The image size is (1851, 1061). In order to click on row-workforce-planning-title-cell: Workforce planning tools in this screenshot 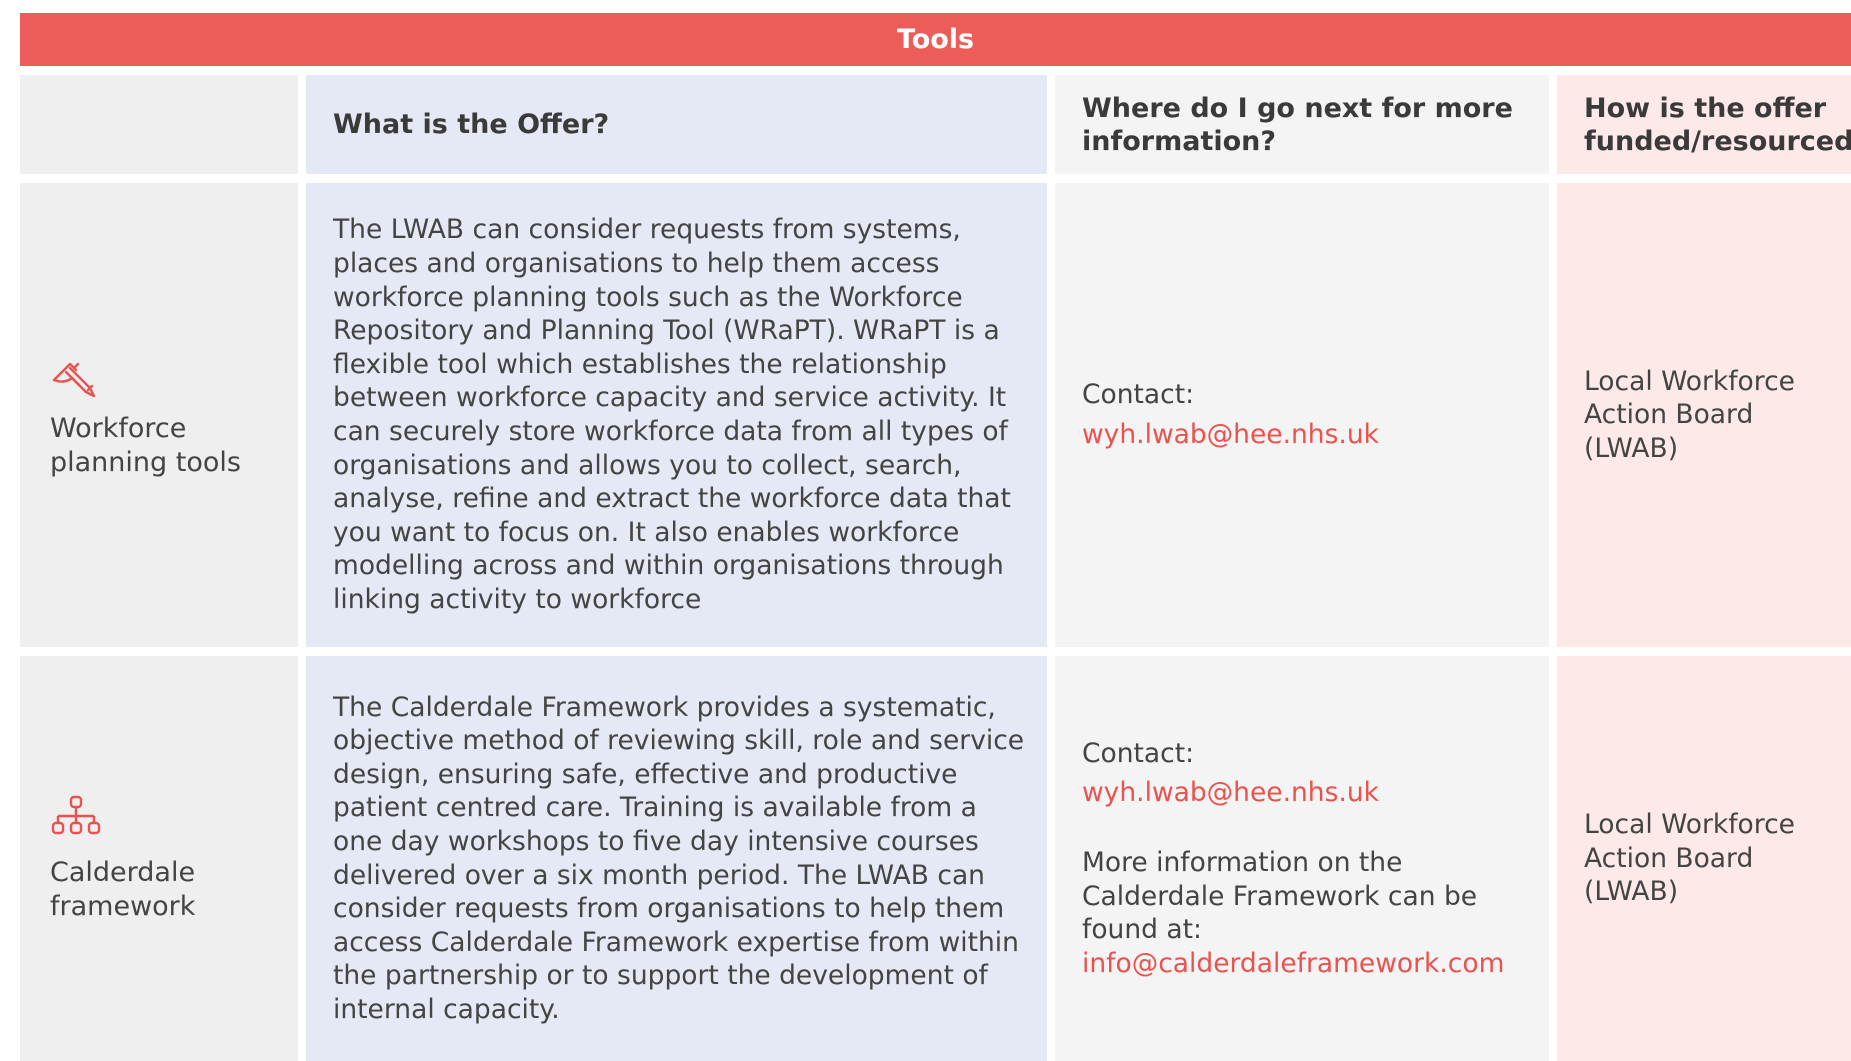, I will do `click(159, 415)`.